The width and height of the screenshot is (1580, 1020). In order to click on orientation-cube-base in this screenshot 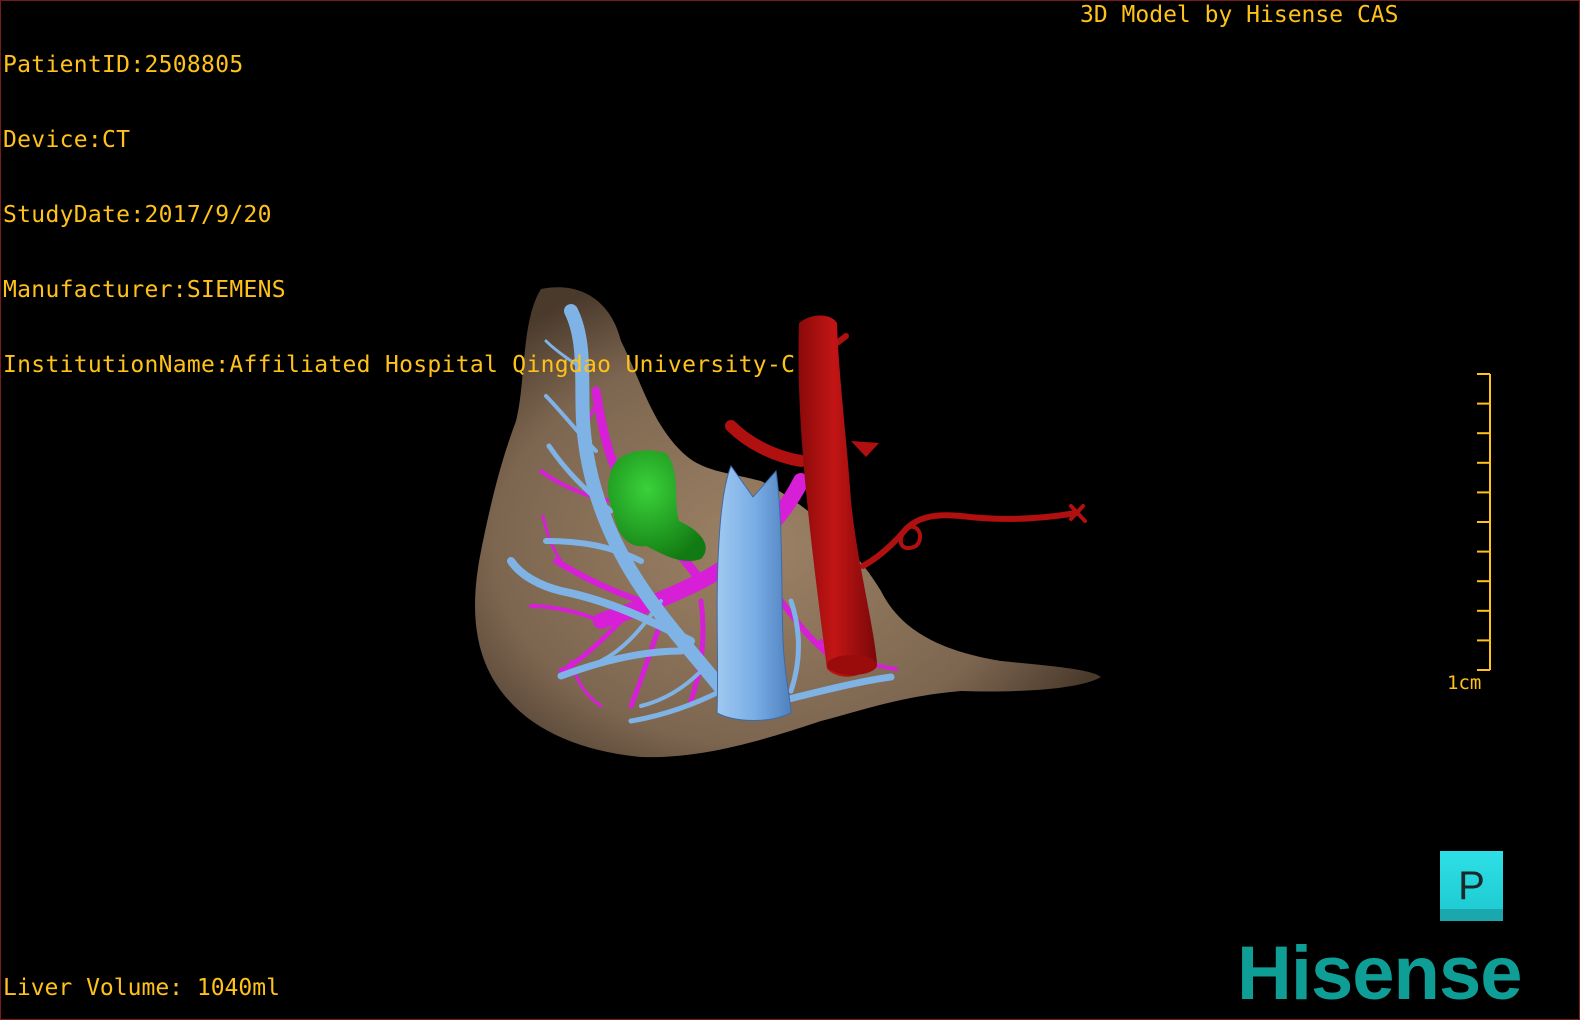, I will do `click(1471, 915)`.